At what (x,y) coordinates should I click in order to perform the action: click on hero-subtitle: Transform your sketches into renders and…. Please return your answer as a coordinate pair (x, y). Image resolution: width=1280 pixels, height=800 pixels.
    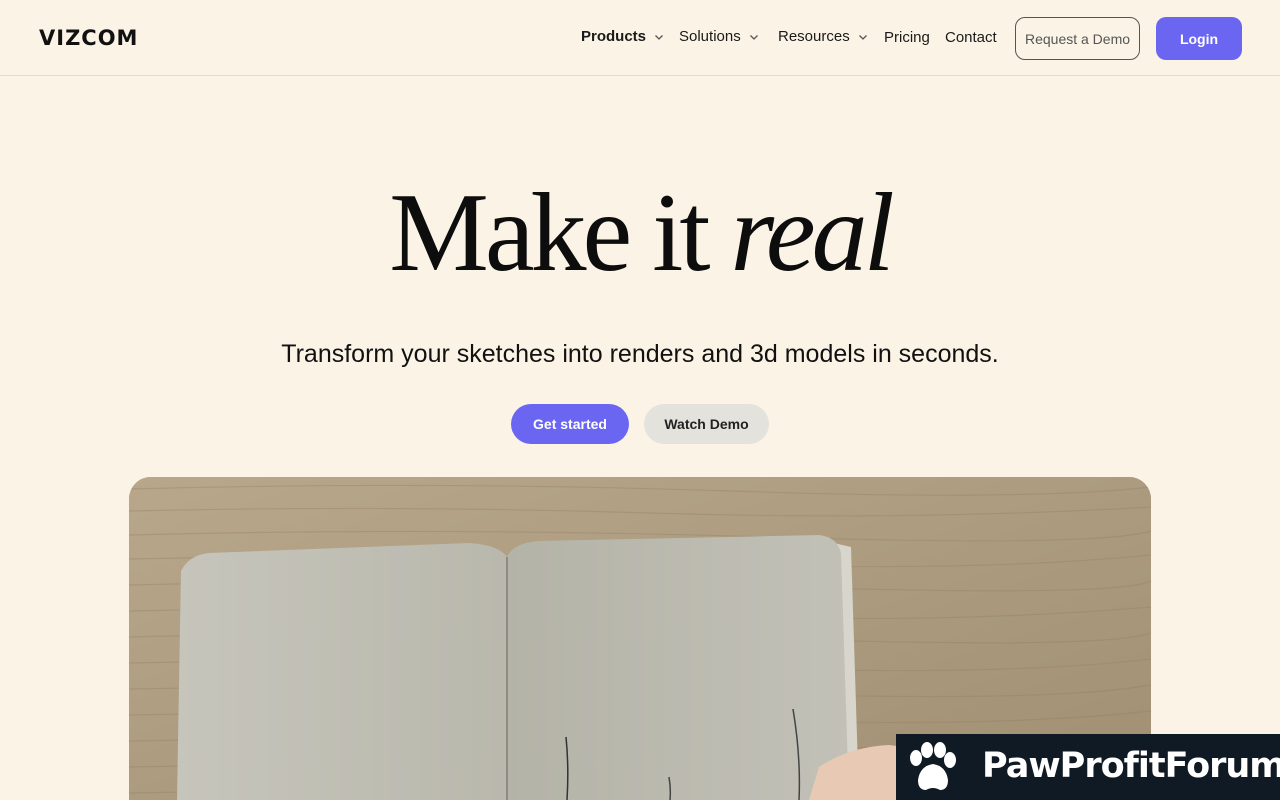
    Looking at the image, I should click on (640, 354).